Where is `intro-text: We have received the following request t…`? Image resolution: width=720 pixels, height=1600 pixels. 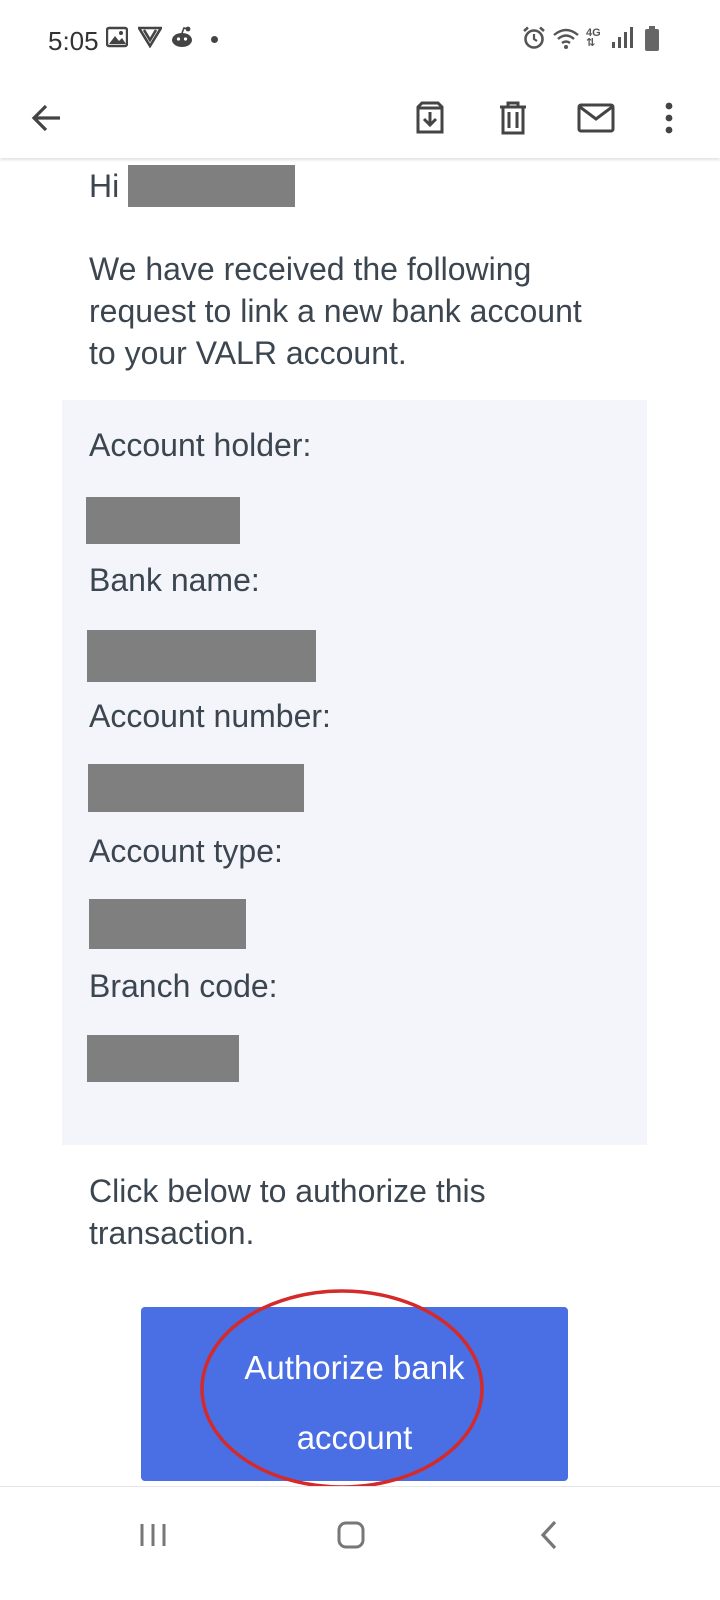 intro-text: We have received the following request t… is located at coordinates (335, 311).